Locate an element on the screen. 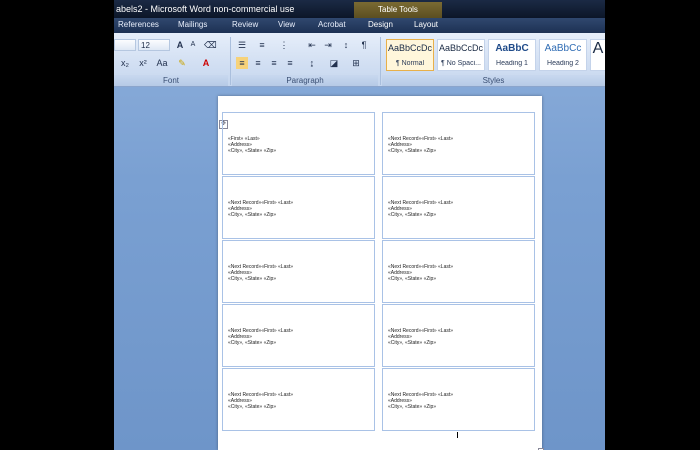 This screenshot has height=450, width=700. justify-icon: ≡ is located at coordinates (290, 63).